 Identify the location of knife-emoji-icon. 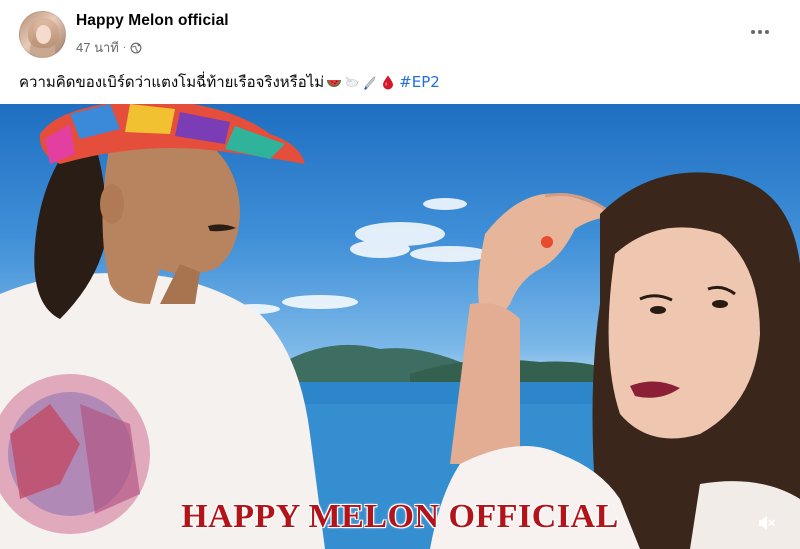
(370, 83).